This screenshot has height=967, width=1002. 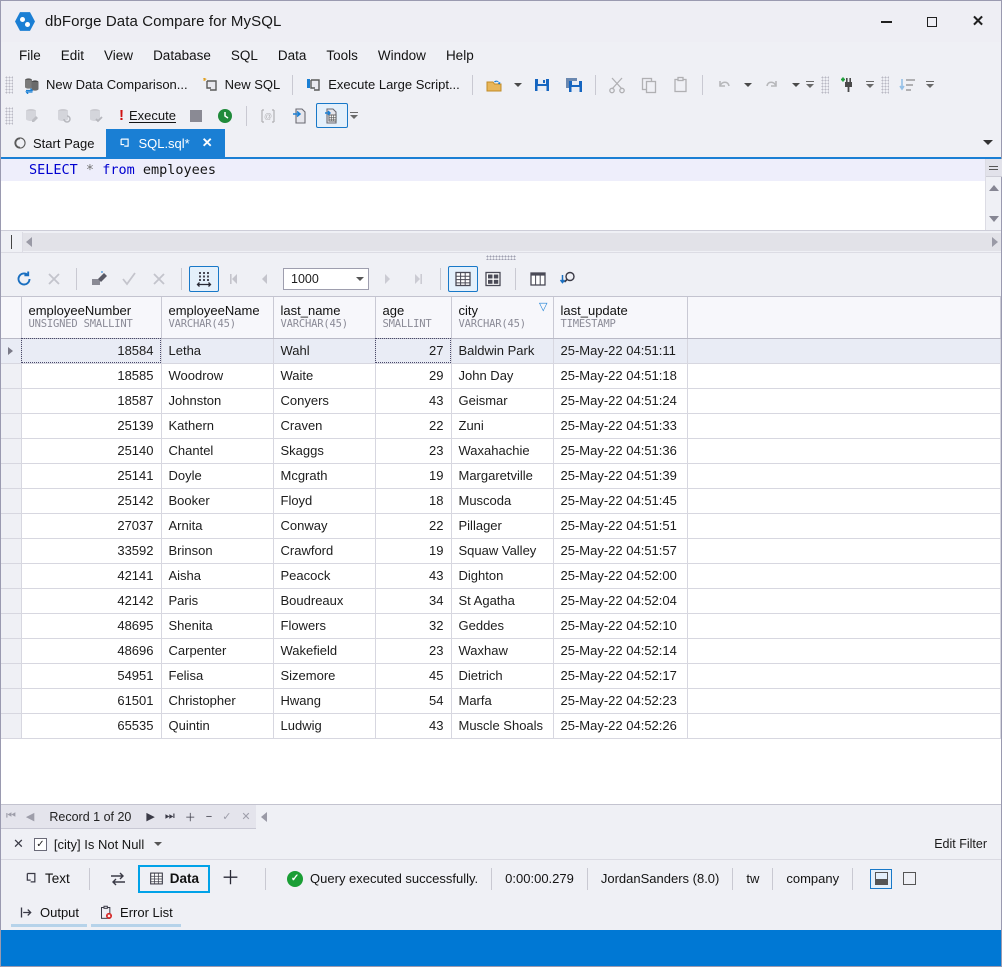 I want to click on cell-last_update: 25-May-22 04:52:04, so click(x=620, y=601).